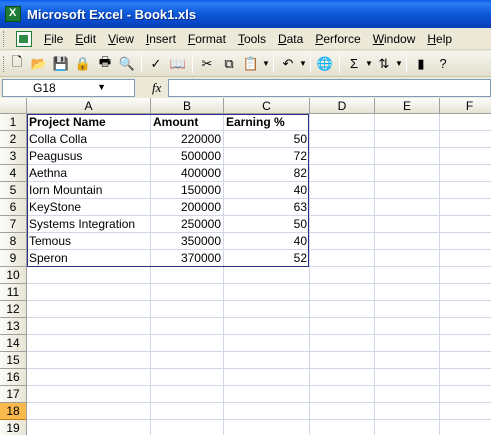 The image size is (491, 435). What do you see at coordinates (407, 427) in the screenshot?
I see `cell-e19` at bounding box center [407, 427].